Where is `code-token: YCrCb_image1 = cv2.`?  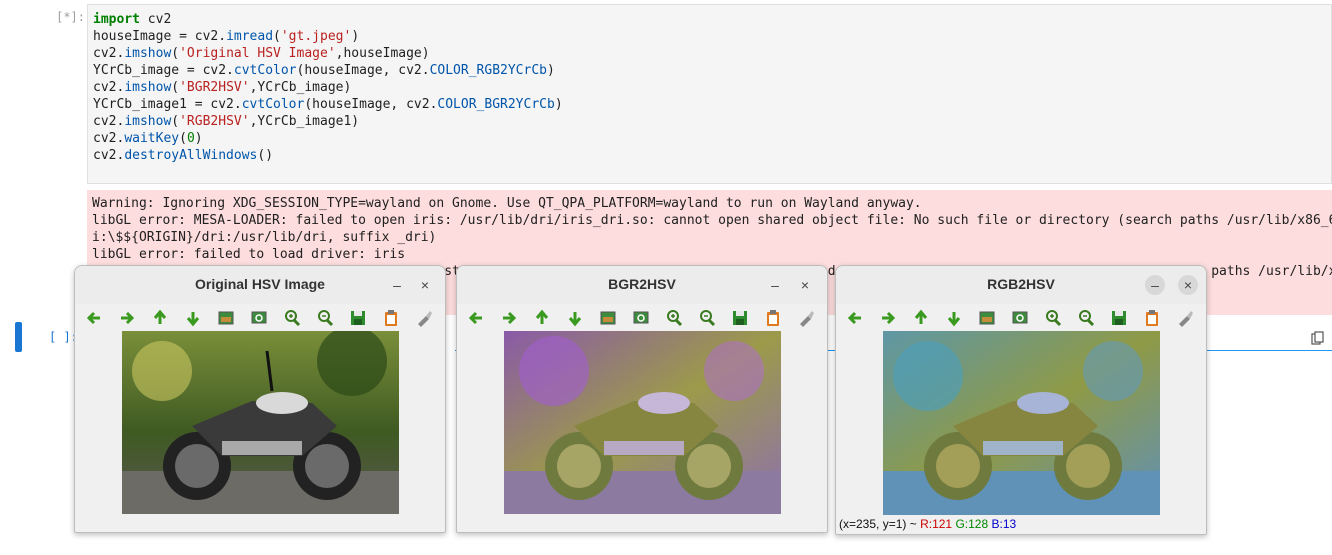 code-token: YCrCb_image1 = cv2. is located at coordinates (167, 104).